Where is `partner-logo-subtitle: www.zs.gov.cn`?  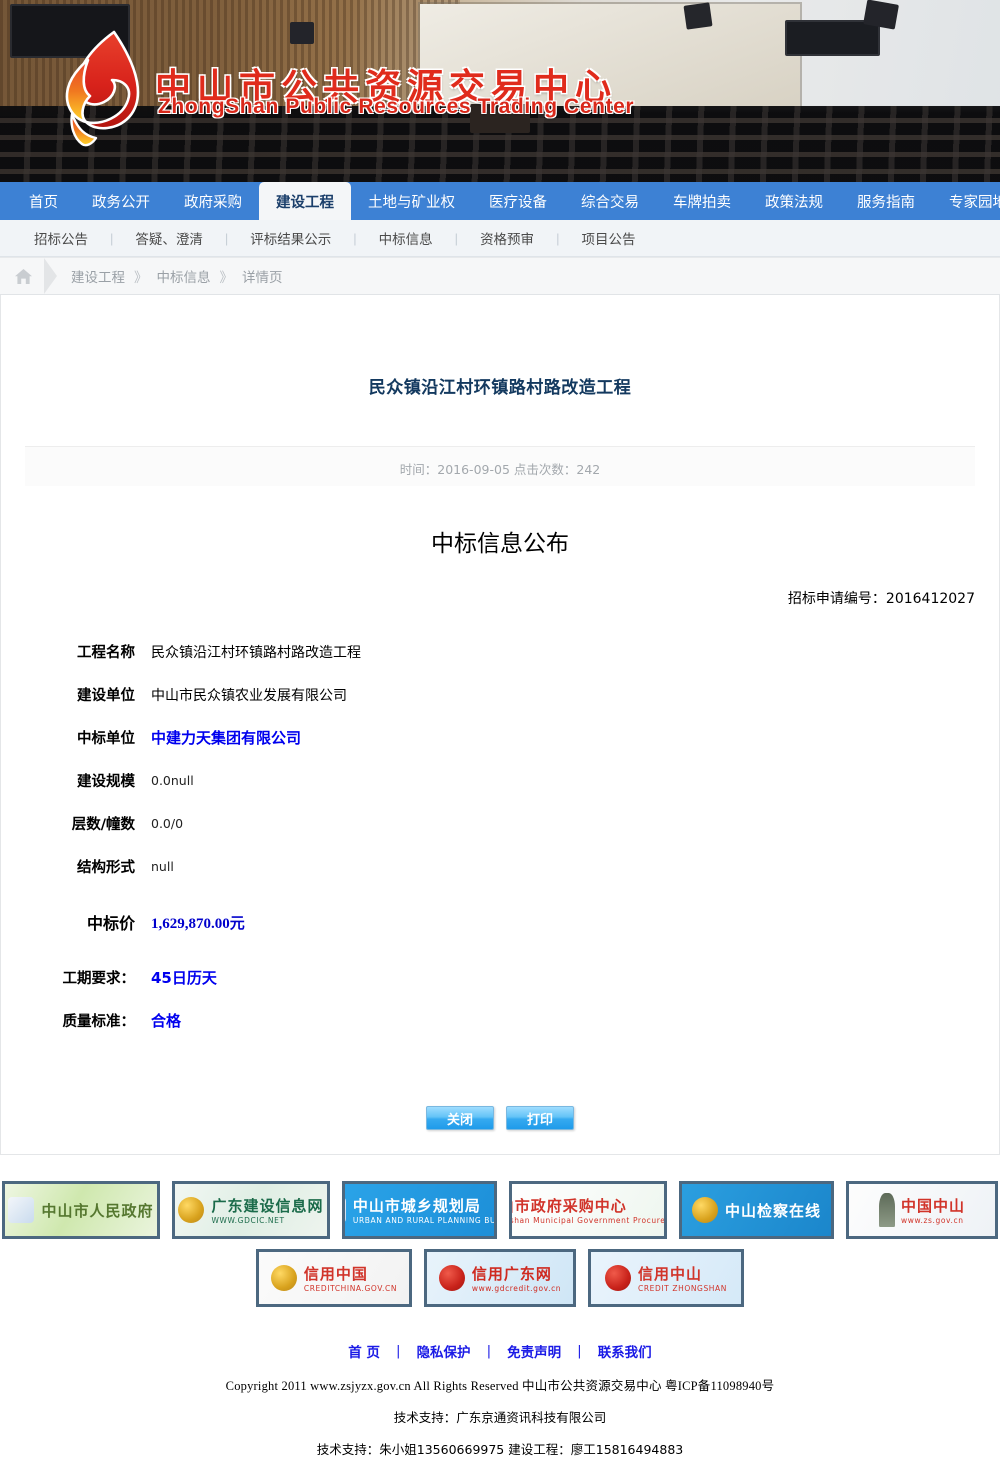 partner-logo-subtitle: www.zs.gov.cn is located at coordinates (932, 1220).